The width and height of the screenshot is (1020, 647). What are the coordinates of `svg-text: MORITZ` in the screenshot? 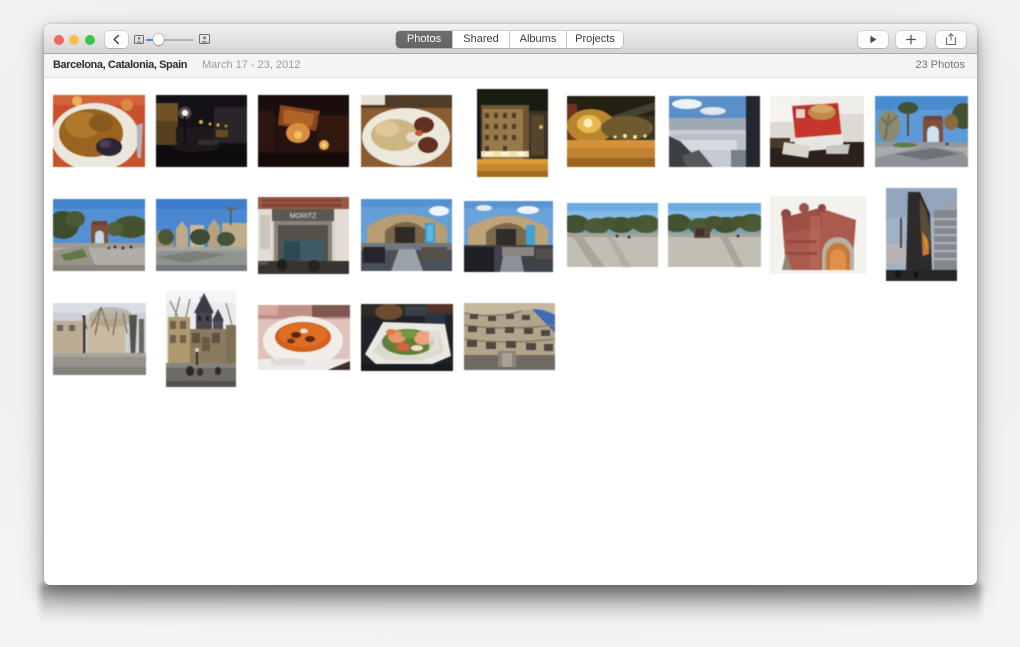 It's located at (304, 216).